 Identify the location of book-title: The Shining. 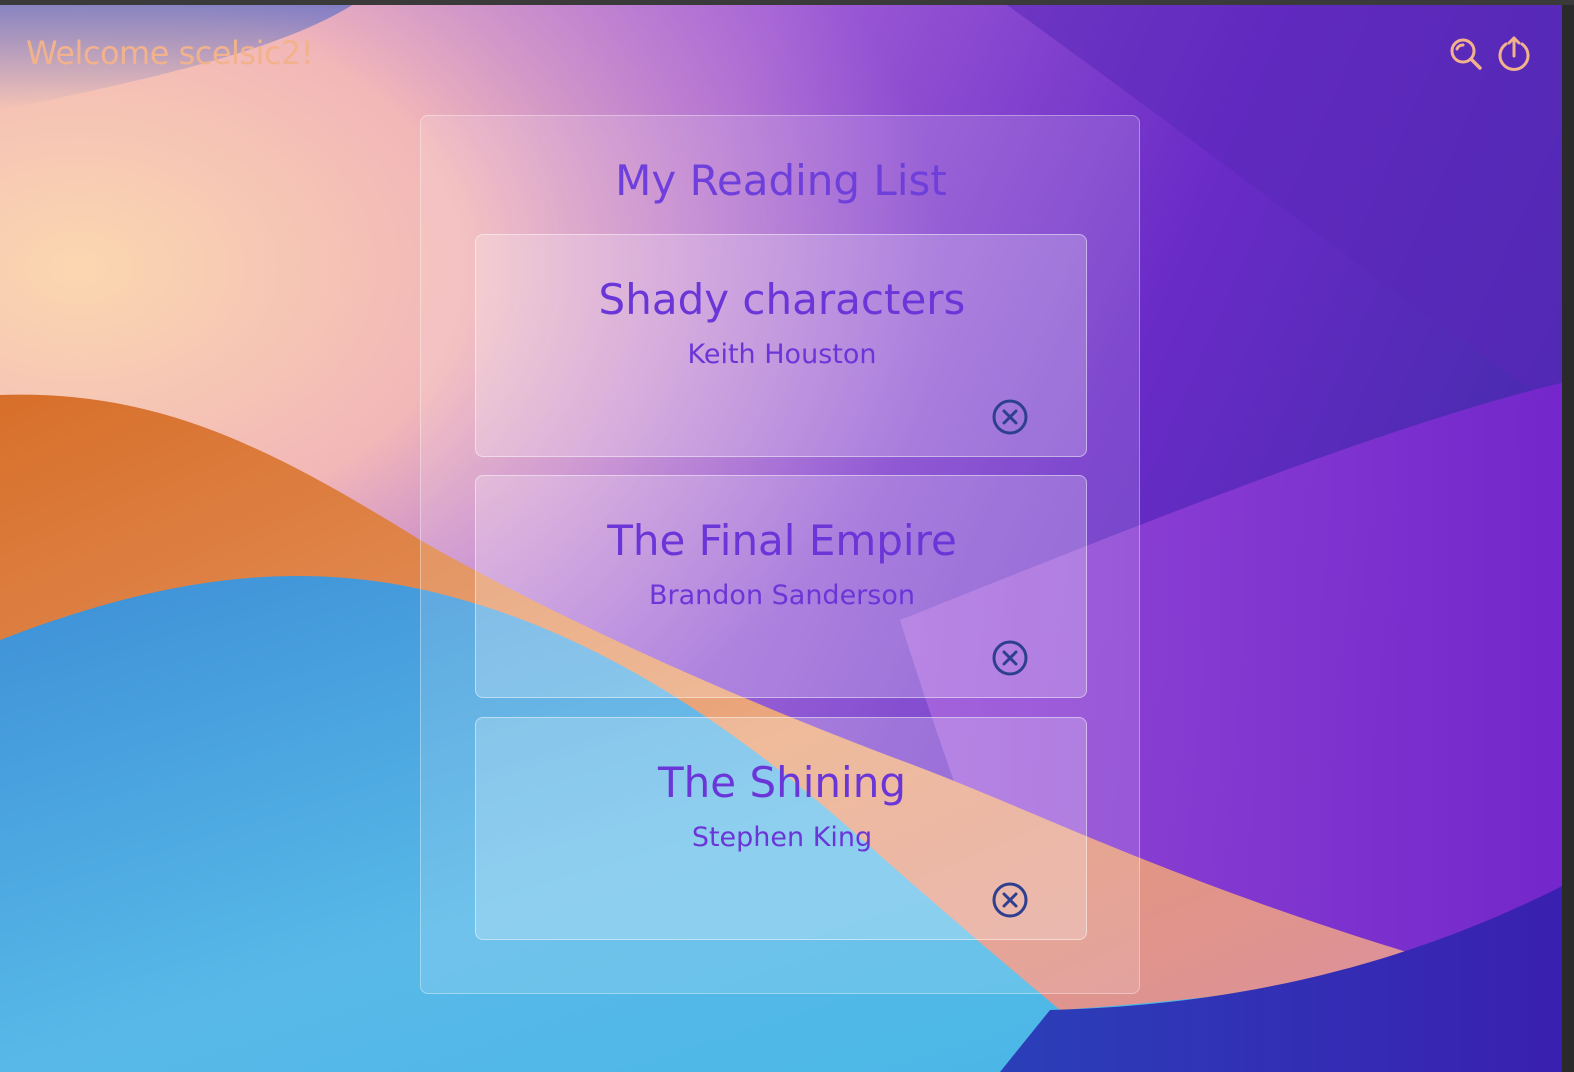
(782, 782).